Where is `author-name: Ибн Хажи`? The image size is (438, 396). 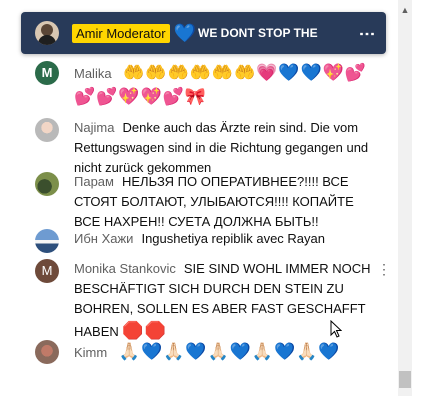 author-name: Ибн Хажи is located at coordinates (103, 238).